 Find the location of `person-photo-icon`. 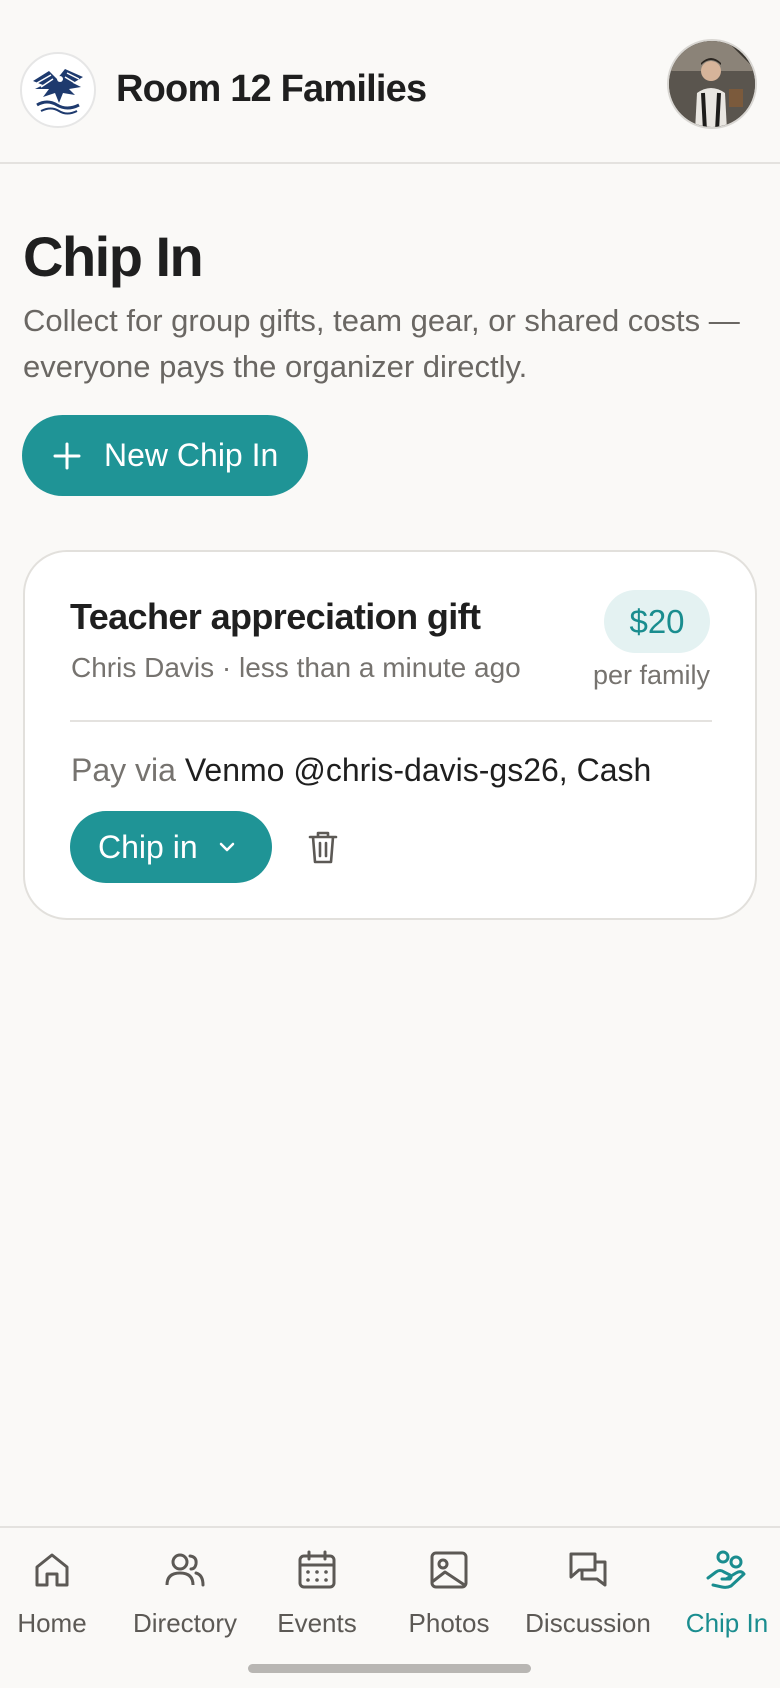

person-photo-icon is located at coordinates (712, 84).